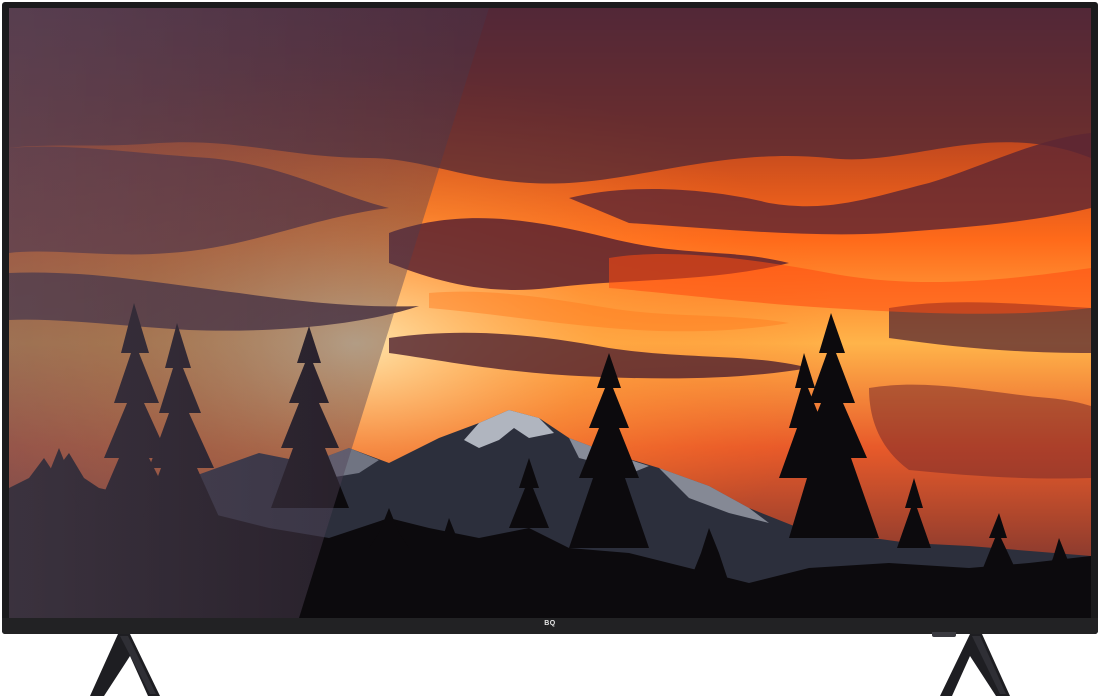  What do you see at coordinates (125, 665) in the screenshot?
I see `left-stand-leg` at bounding box center [125, 665].